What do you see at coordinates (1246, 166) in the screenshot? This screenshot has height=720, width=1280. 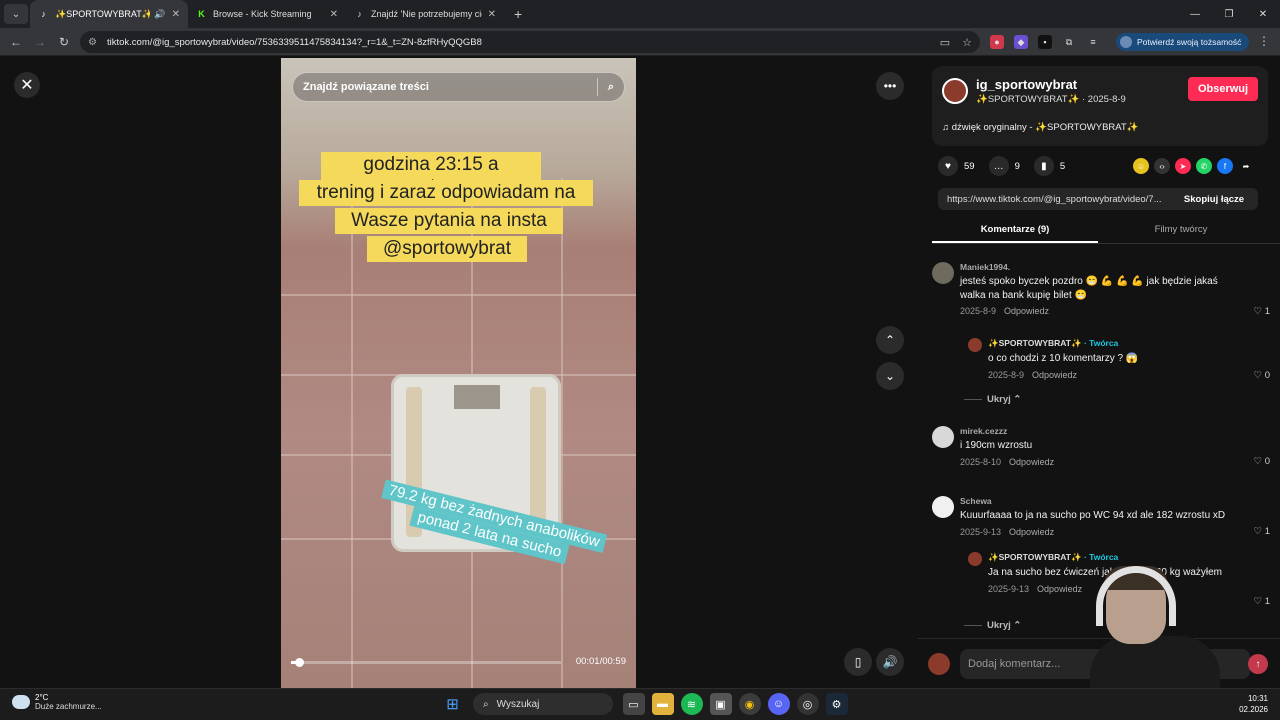 I see `share-arrow-icon: ➦` at bounding box center [1246, 166].